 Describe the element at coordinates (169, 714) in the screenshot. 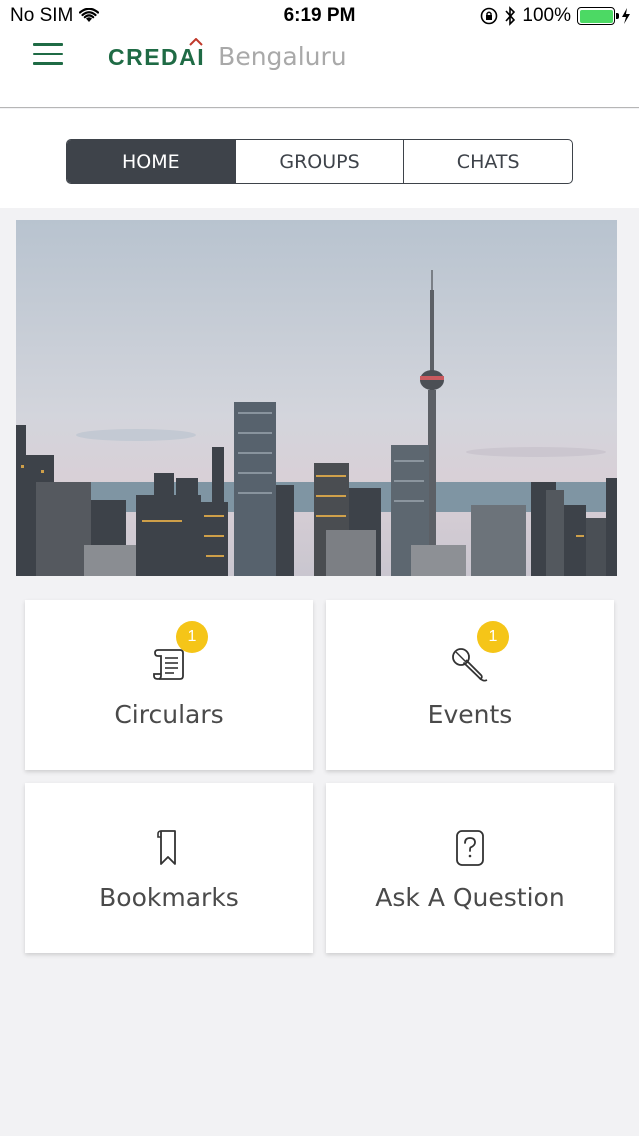

I see `tile-label: Circulars` at that location.